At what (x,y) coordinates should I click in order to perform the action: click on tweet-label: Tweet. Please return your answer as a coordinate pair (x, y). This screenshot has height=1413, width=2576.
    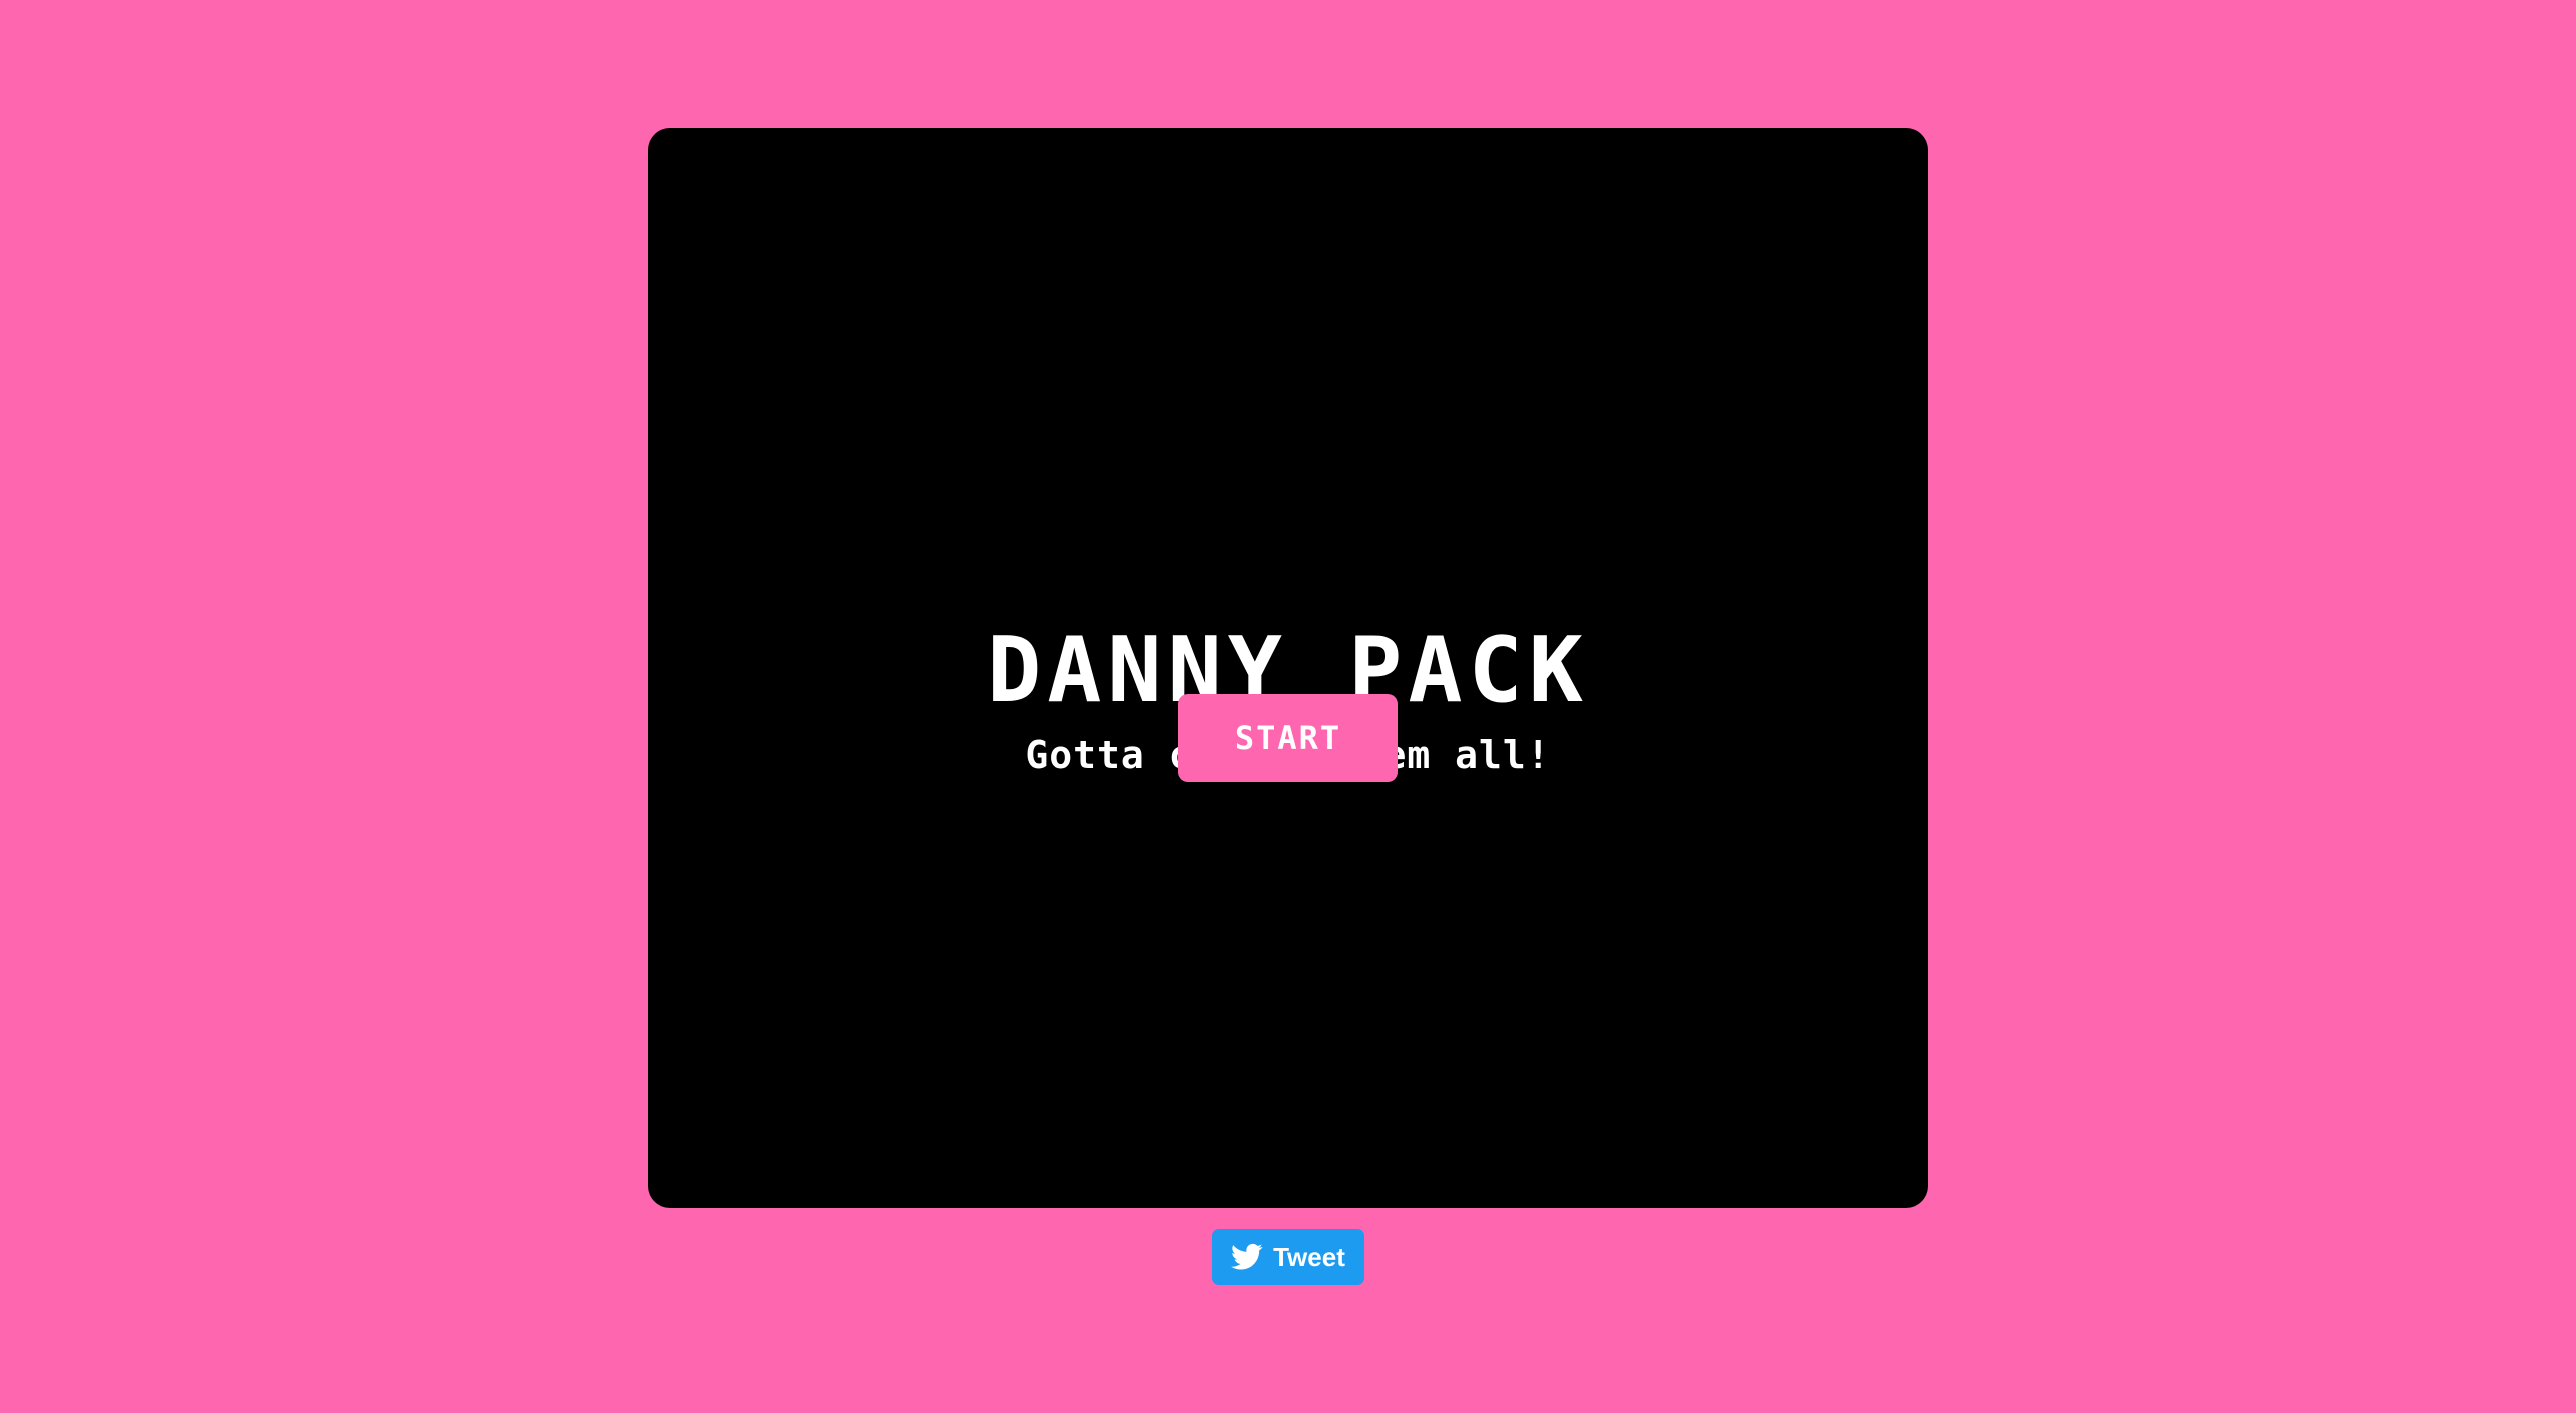
    Looking at the image, I should click on (1309, 1256).